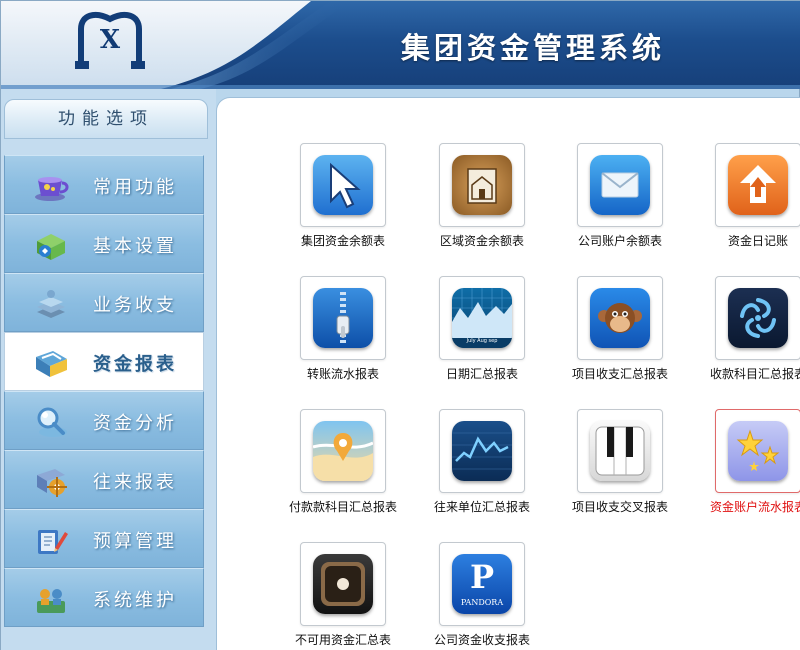 This screenshot has width=800, height=650. I want to click on sidebar-item-label: 预算管理, so click(135, 541).